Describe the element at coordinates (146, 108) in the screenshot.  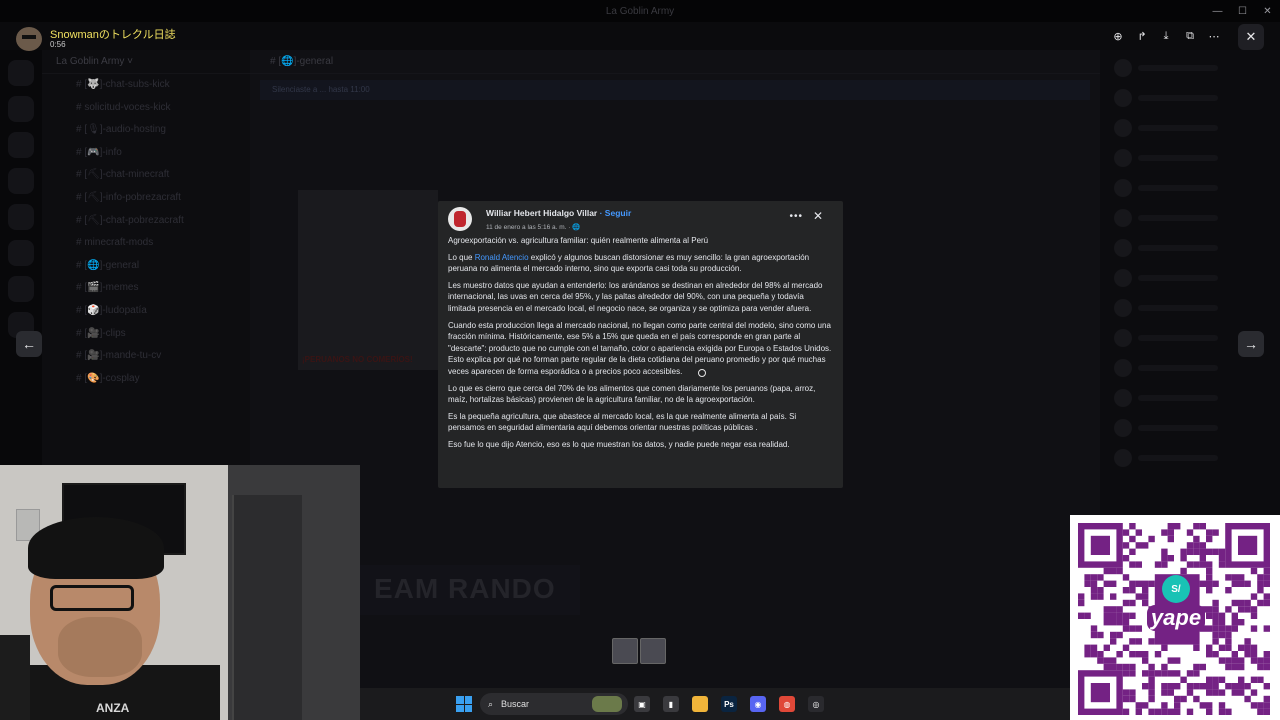
I see `channel-item: # solicitud-voces-kick` at that location.